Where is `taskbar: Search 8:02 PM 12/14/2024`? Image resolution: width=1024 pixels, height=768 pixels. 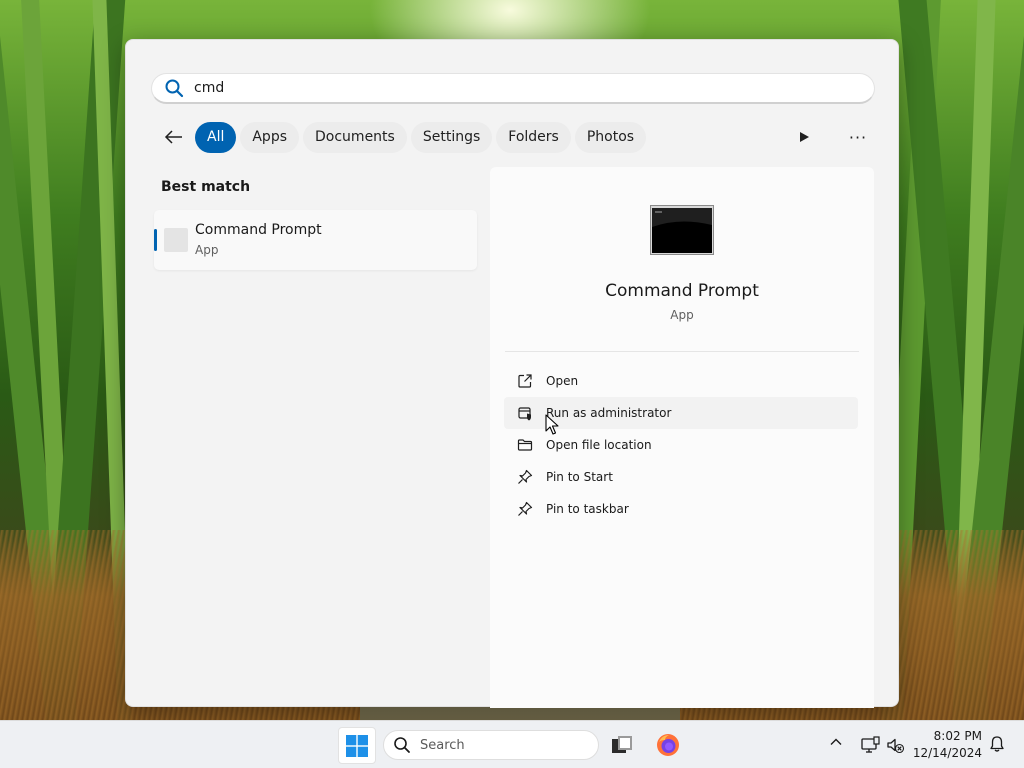 taskbar: Search 8:02 PM 12/14/2024 is located at coordinates (512, 744).